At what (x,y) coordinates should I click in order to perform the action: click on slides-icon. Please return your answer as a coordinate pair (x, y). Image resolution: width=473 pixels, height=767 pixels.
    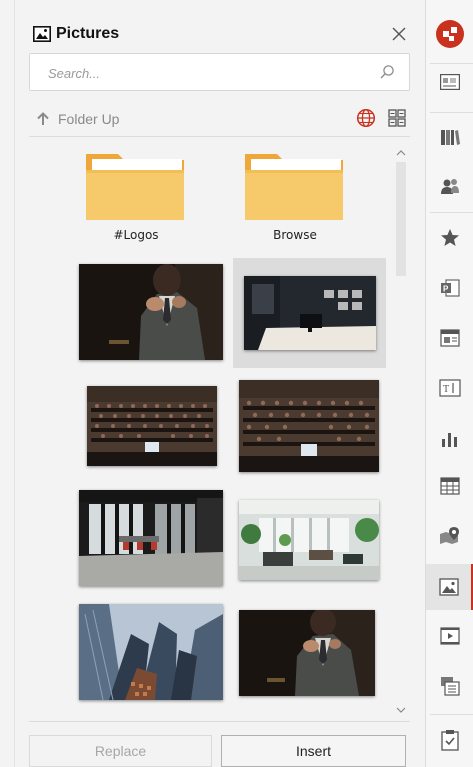
    Looking at the image, I should click on (450, 686).